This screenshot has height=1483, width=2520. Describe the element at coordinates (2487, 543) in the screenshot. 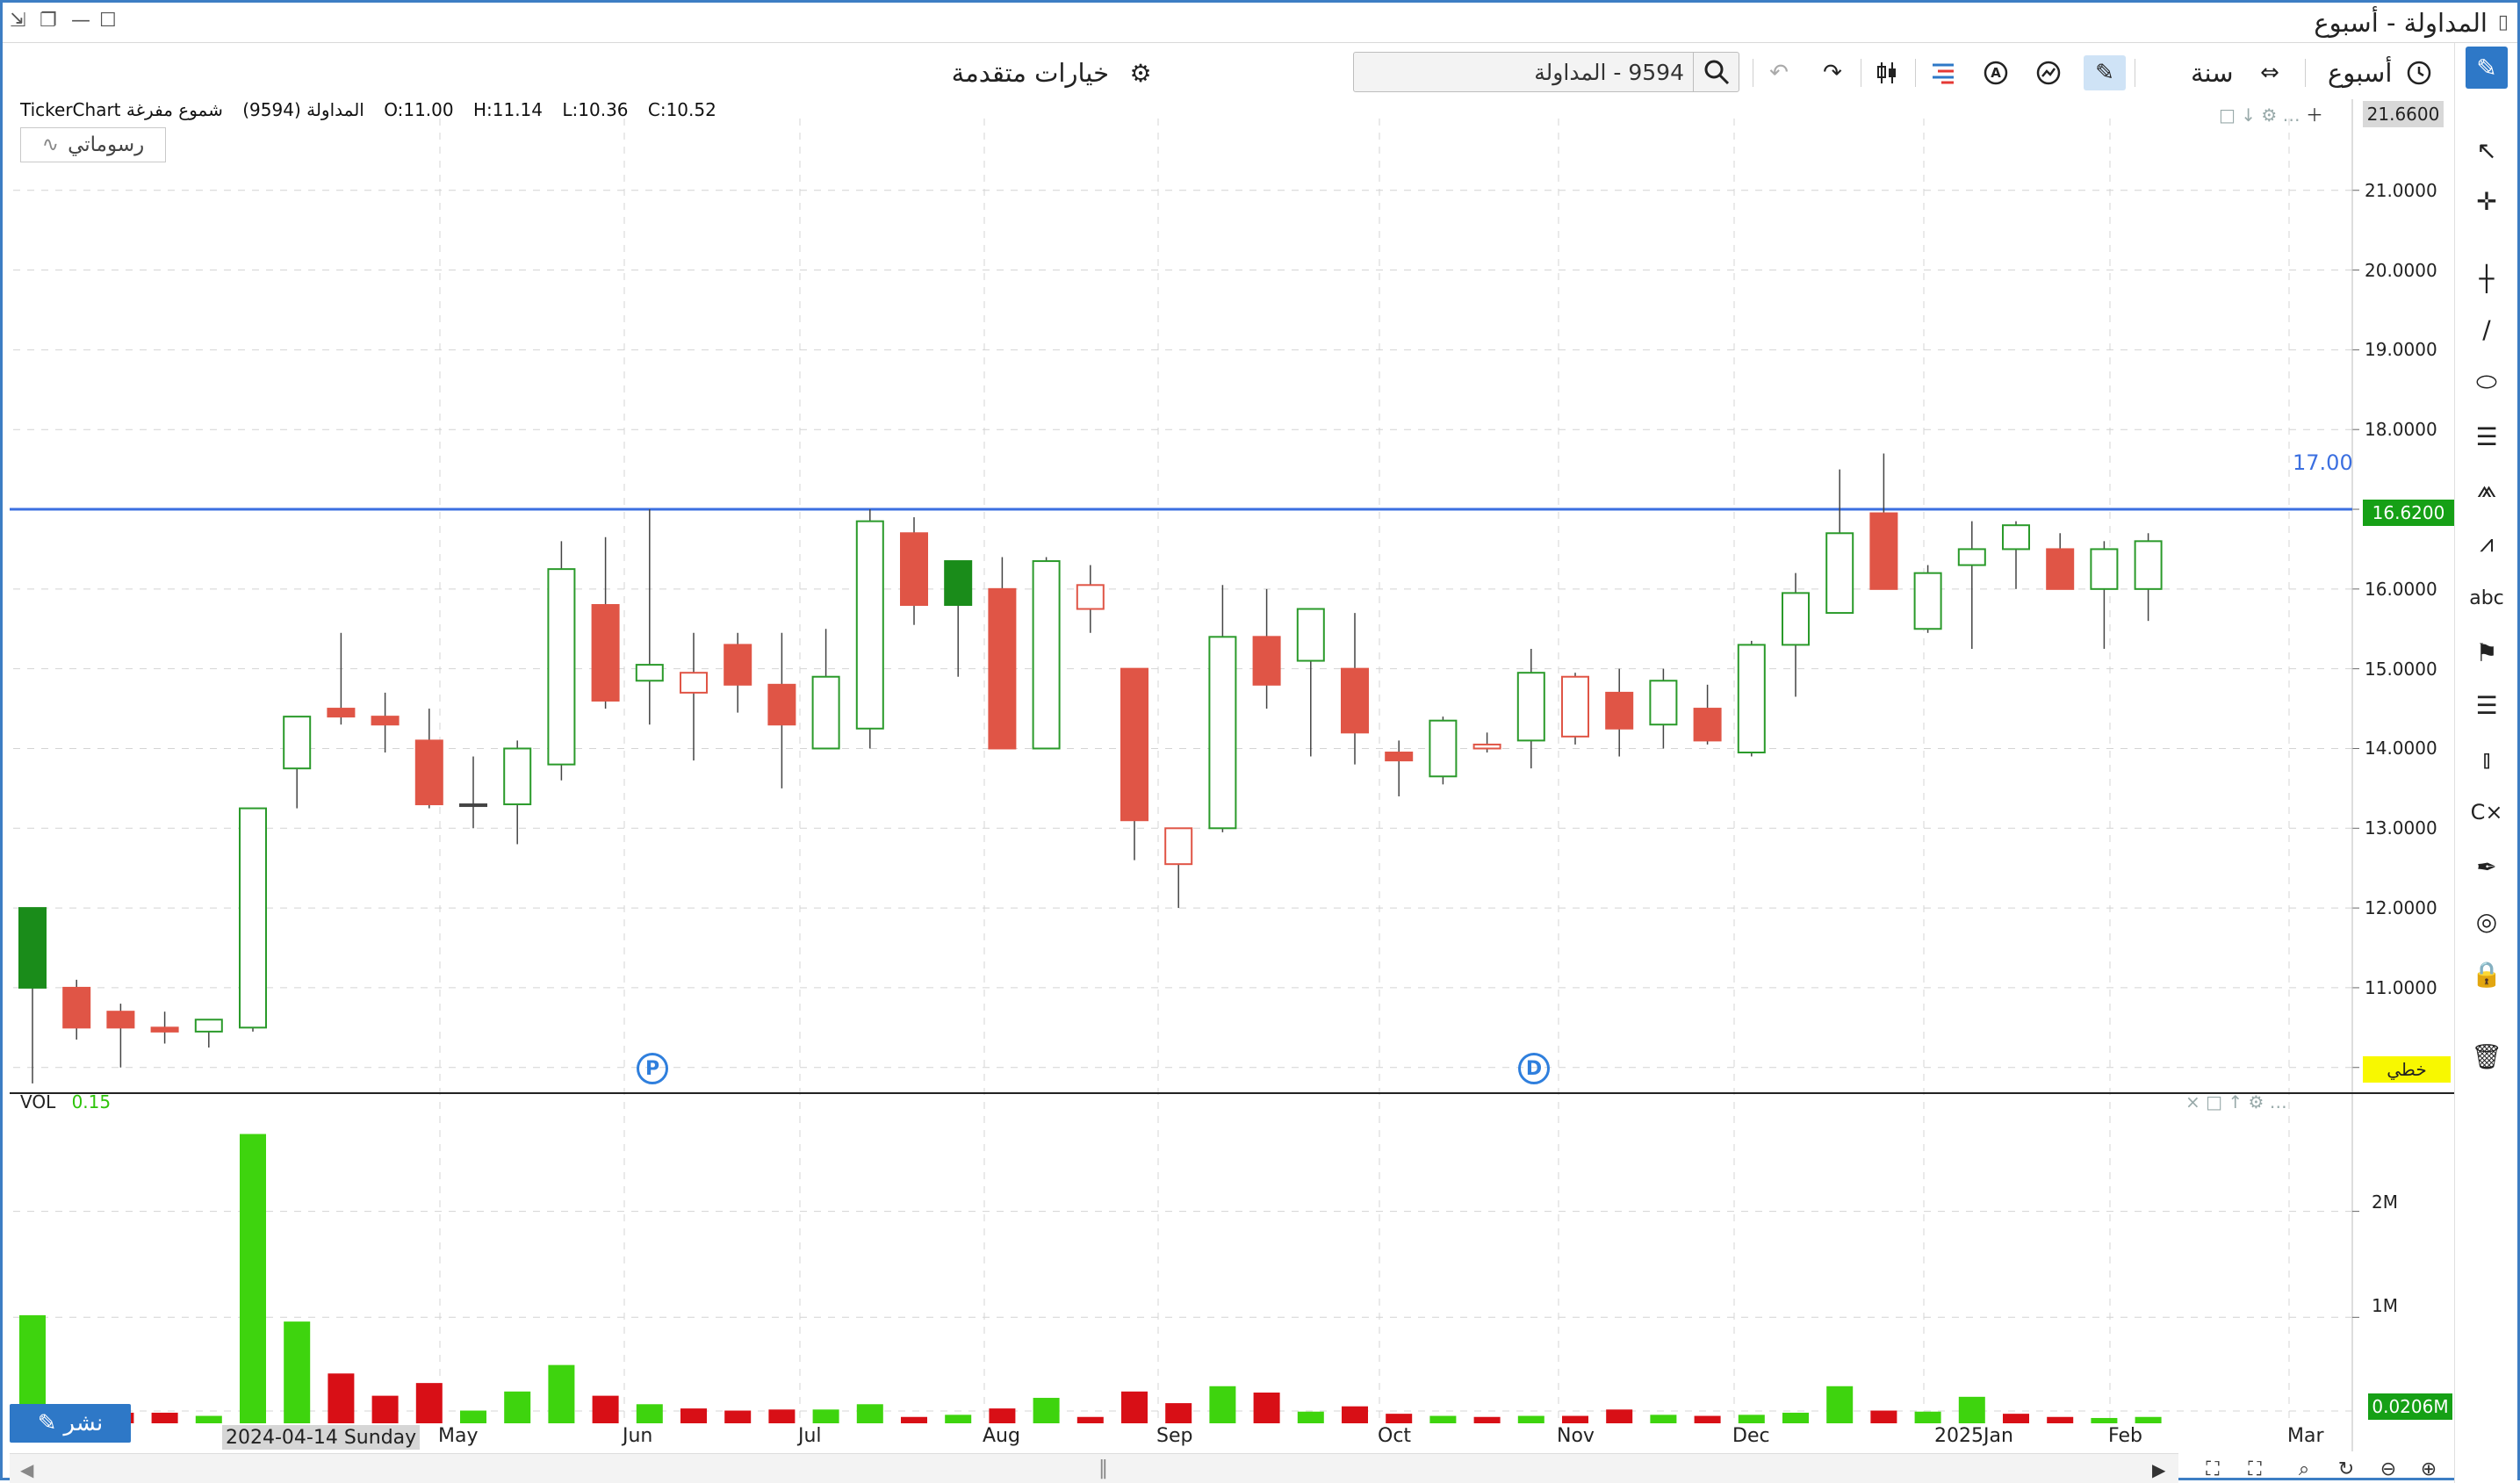

I see `zigzag-tool-icon: ⩘` at that location.